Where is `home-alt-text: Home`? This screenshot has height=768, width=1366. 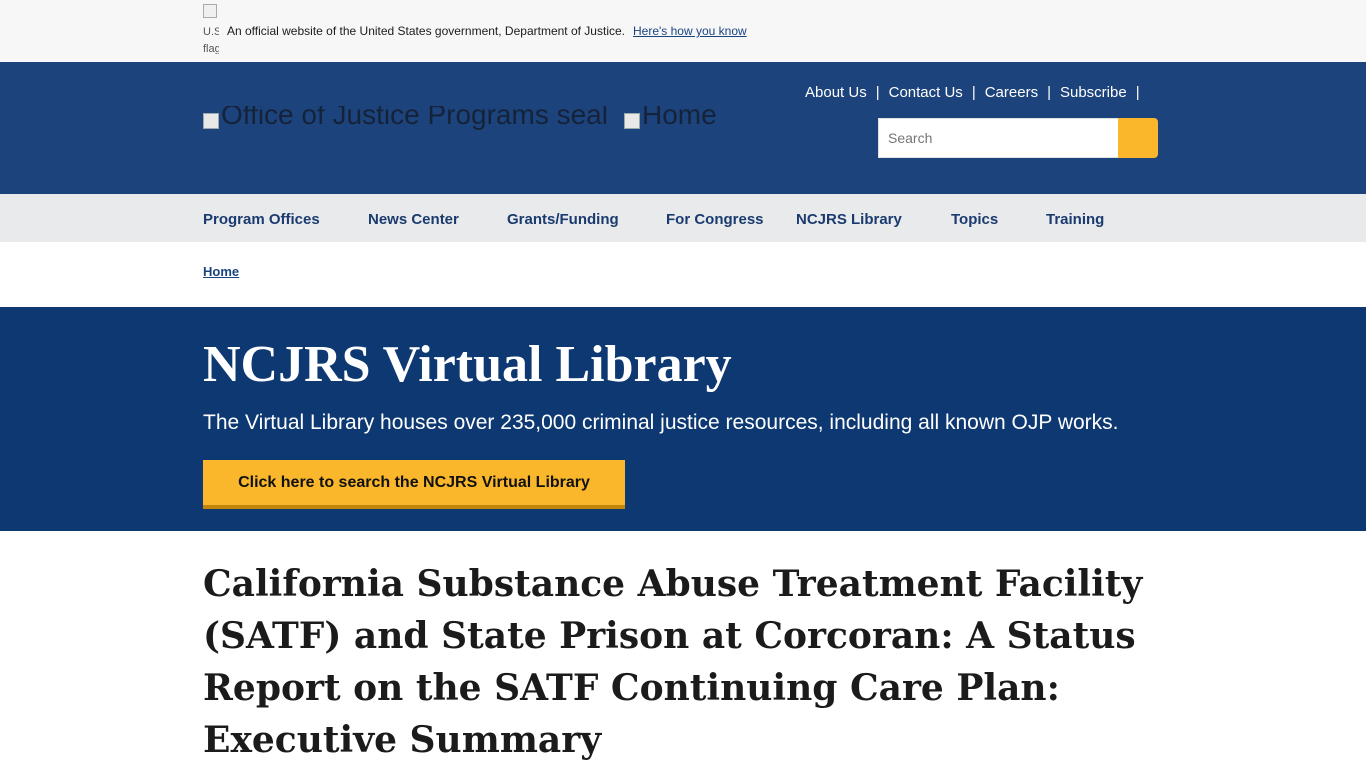 home-alt-text: Home is located at coordinates (679, 118).